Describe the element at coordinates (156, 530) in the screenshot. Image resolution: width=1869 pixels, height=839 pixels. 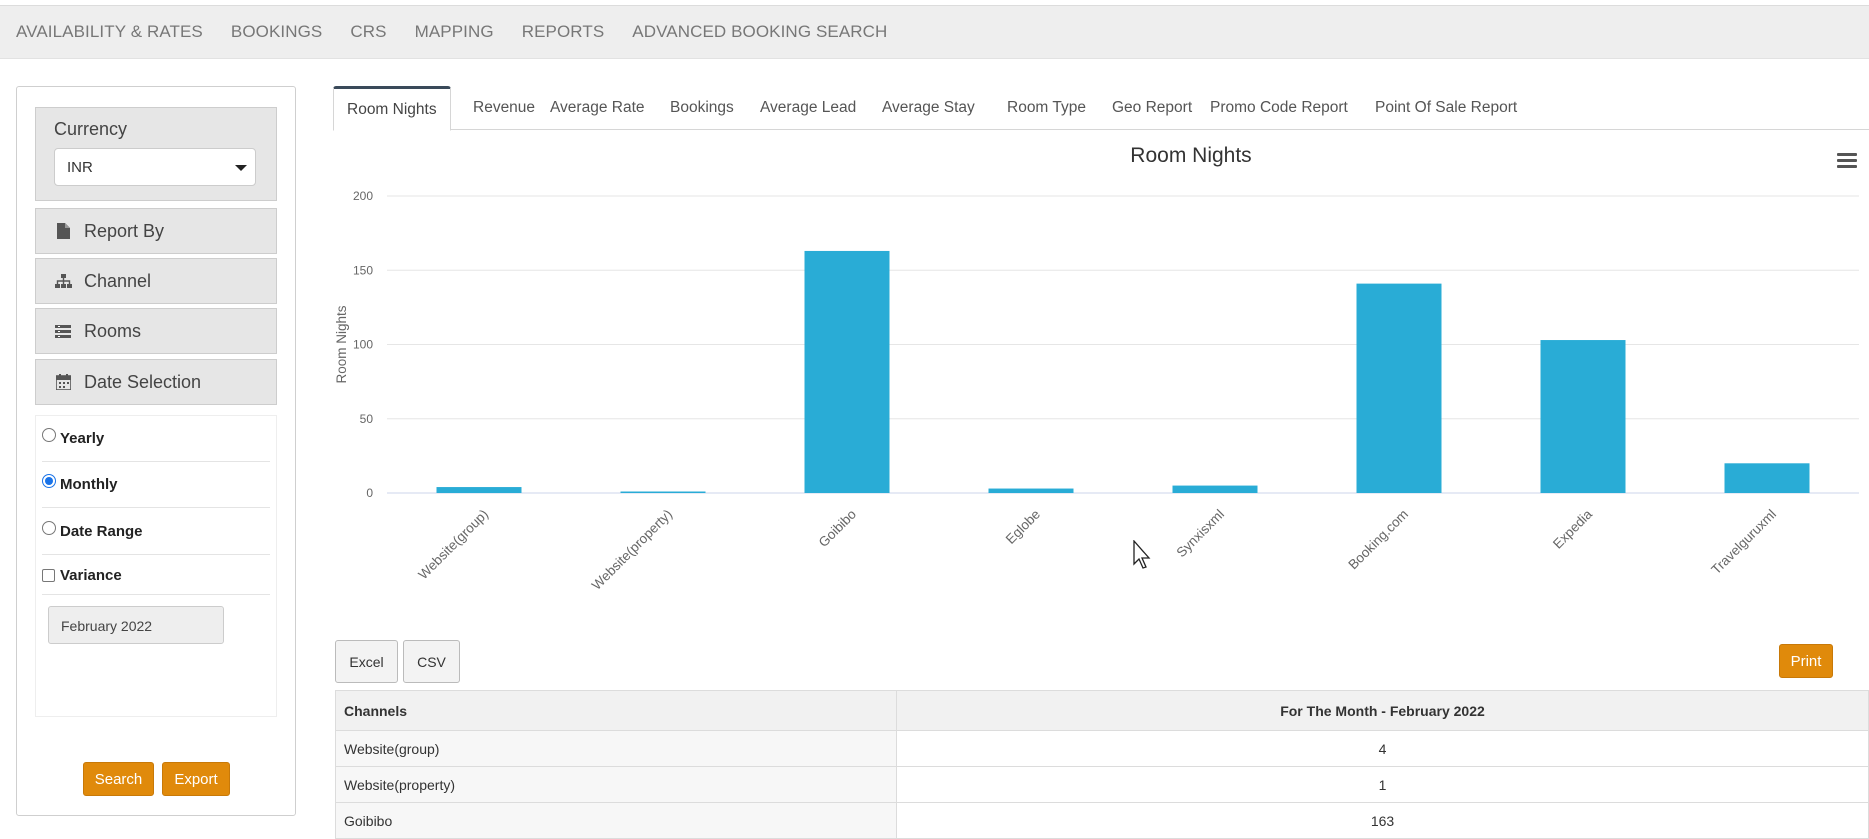
I see `date-range-option: Date Range` at that location.